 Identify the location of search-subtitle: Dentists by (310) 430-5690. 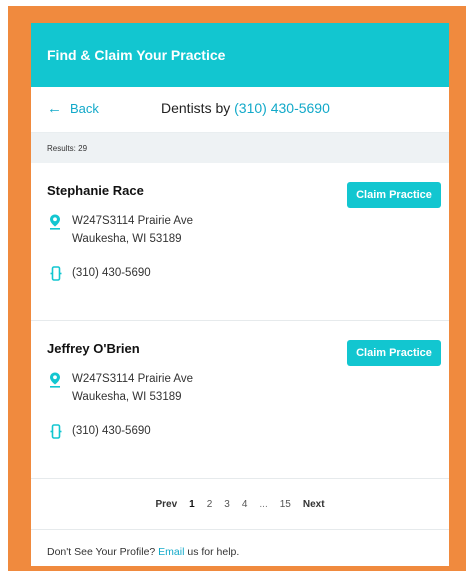
(245, 108).